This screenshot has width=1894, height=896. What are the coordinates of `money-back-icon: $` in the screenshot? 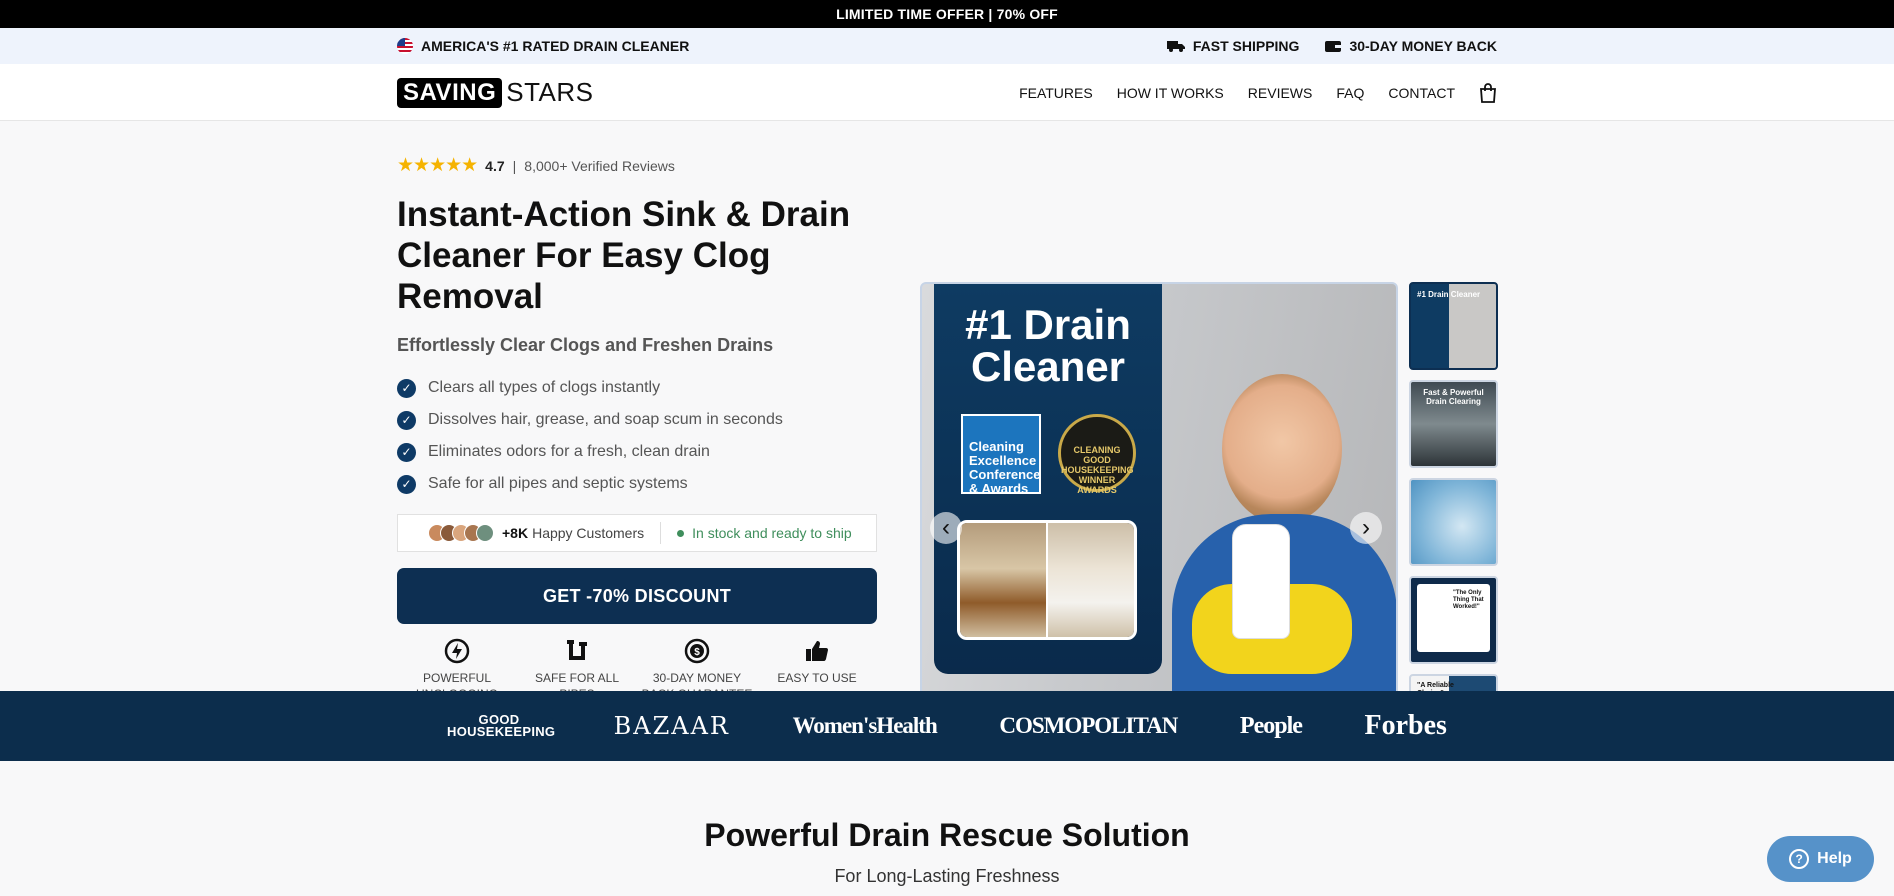 It's located at (697, 651).